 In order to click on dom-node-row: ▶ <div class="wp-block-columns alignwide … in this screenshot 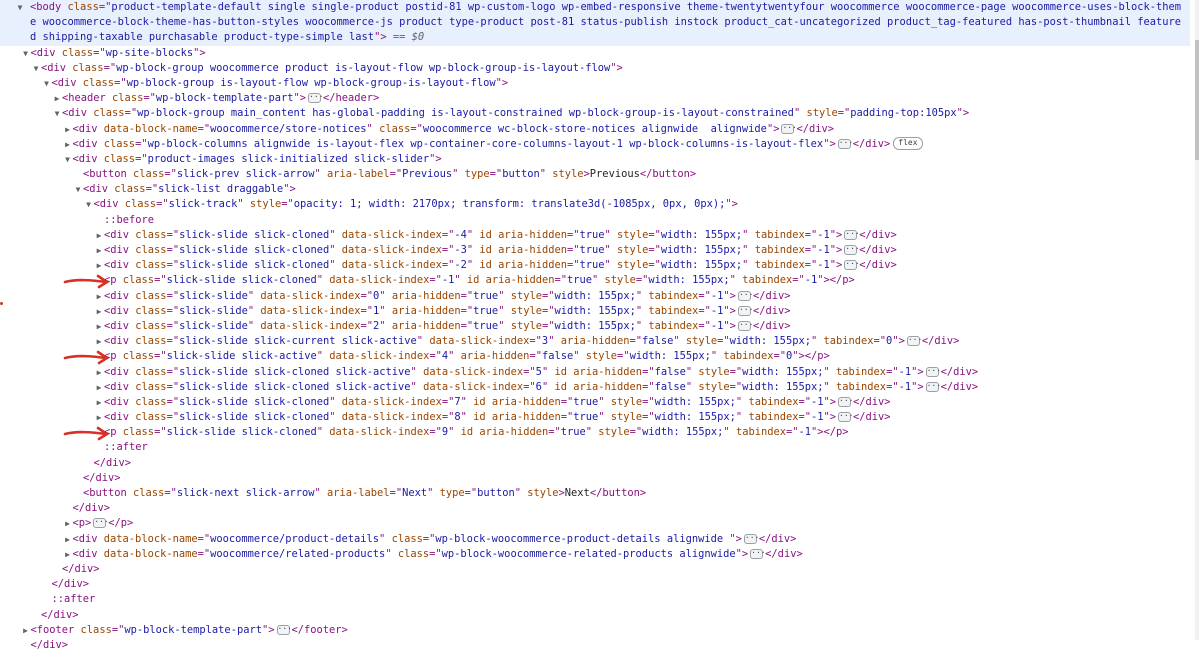, I will do `click(595, 144)`.